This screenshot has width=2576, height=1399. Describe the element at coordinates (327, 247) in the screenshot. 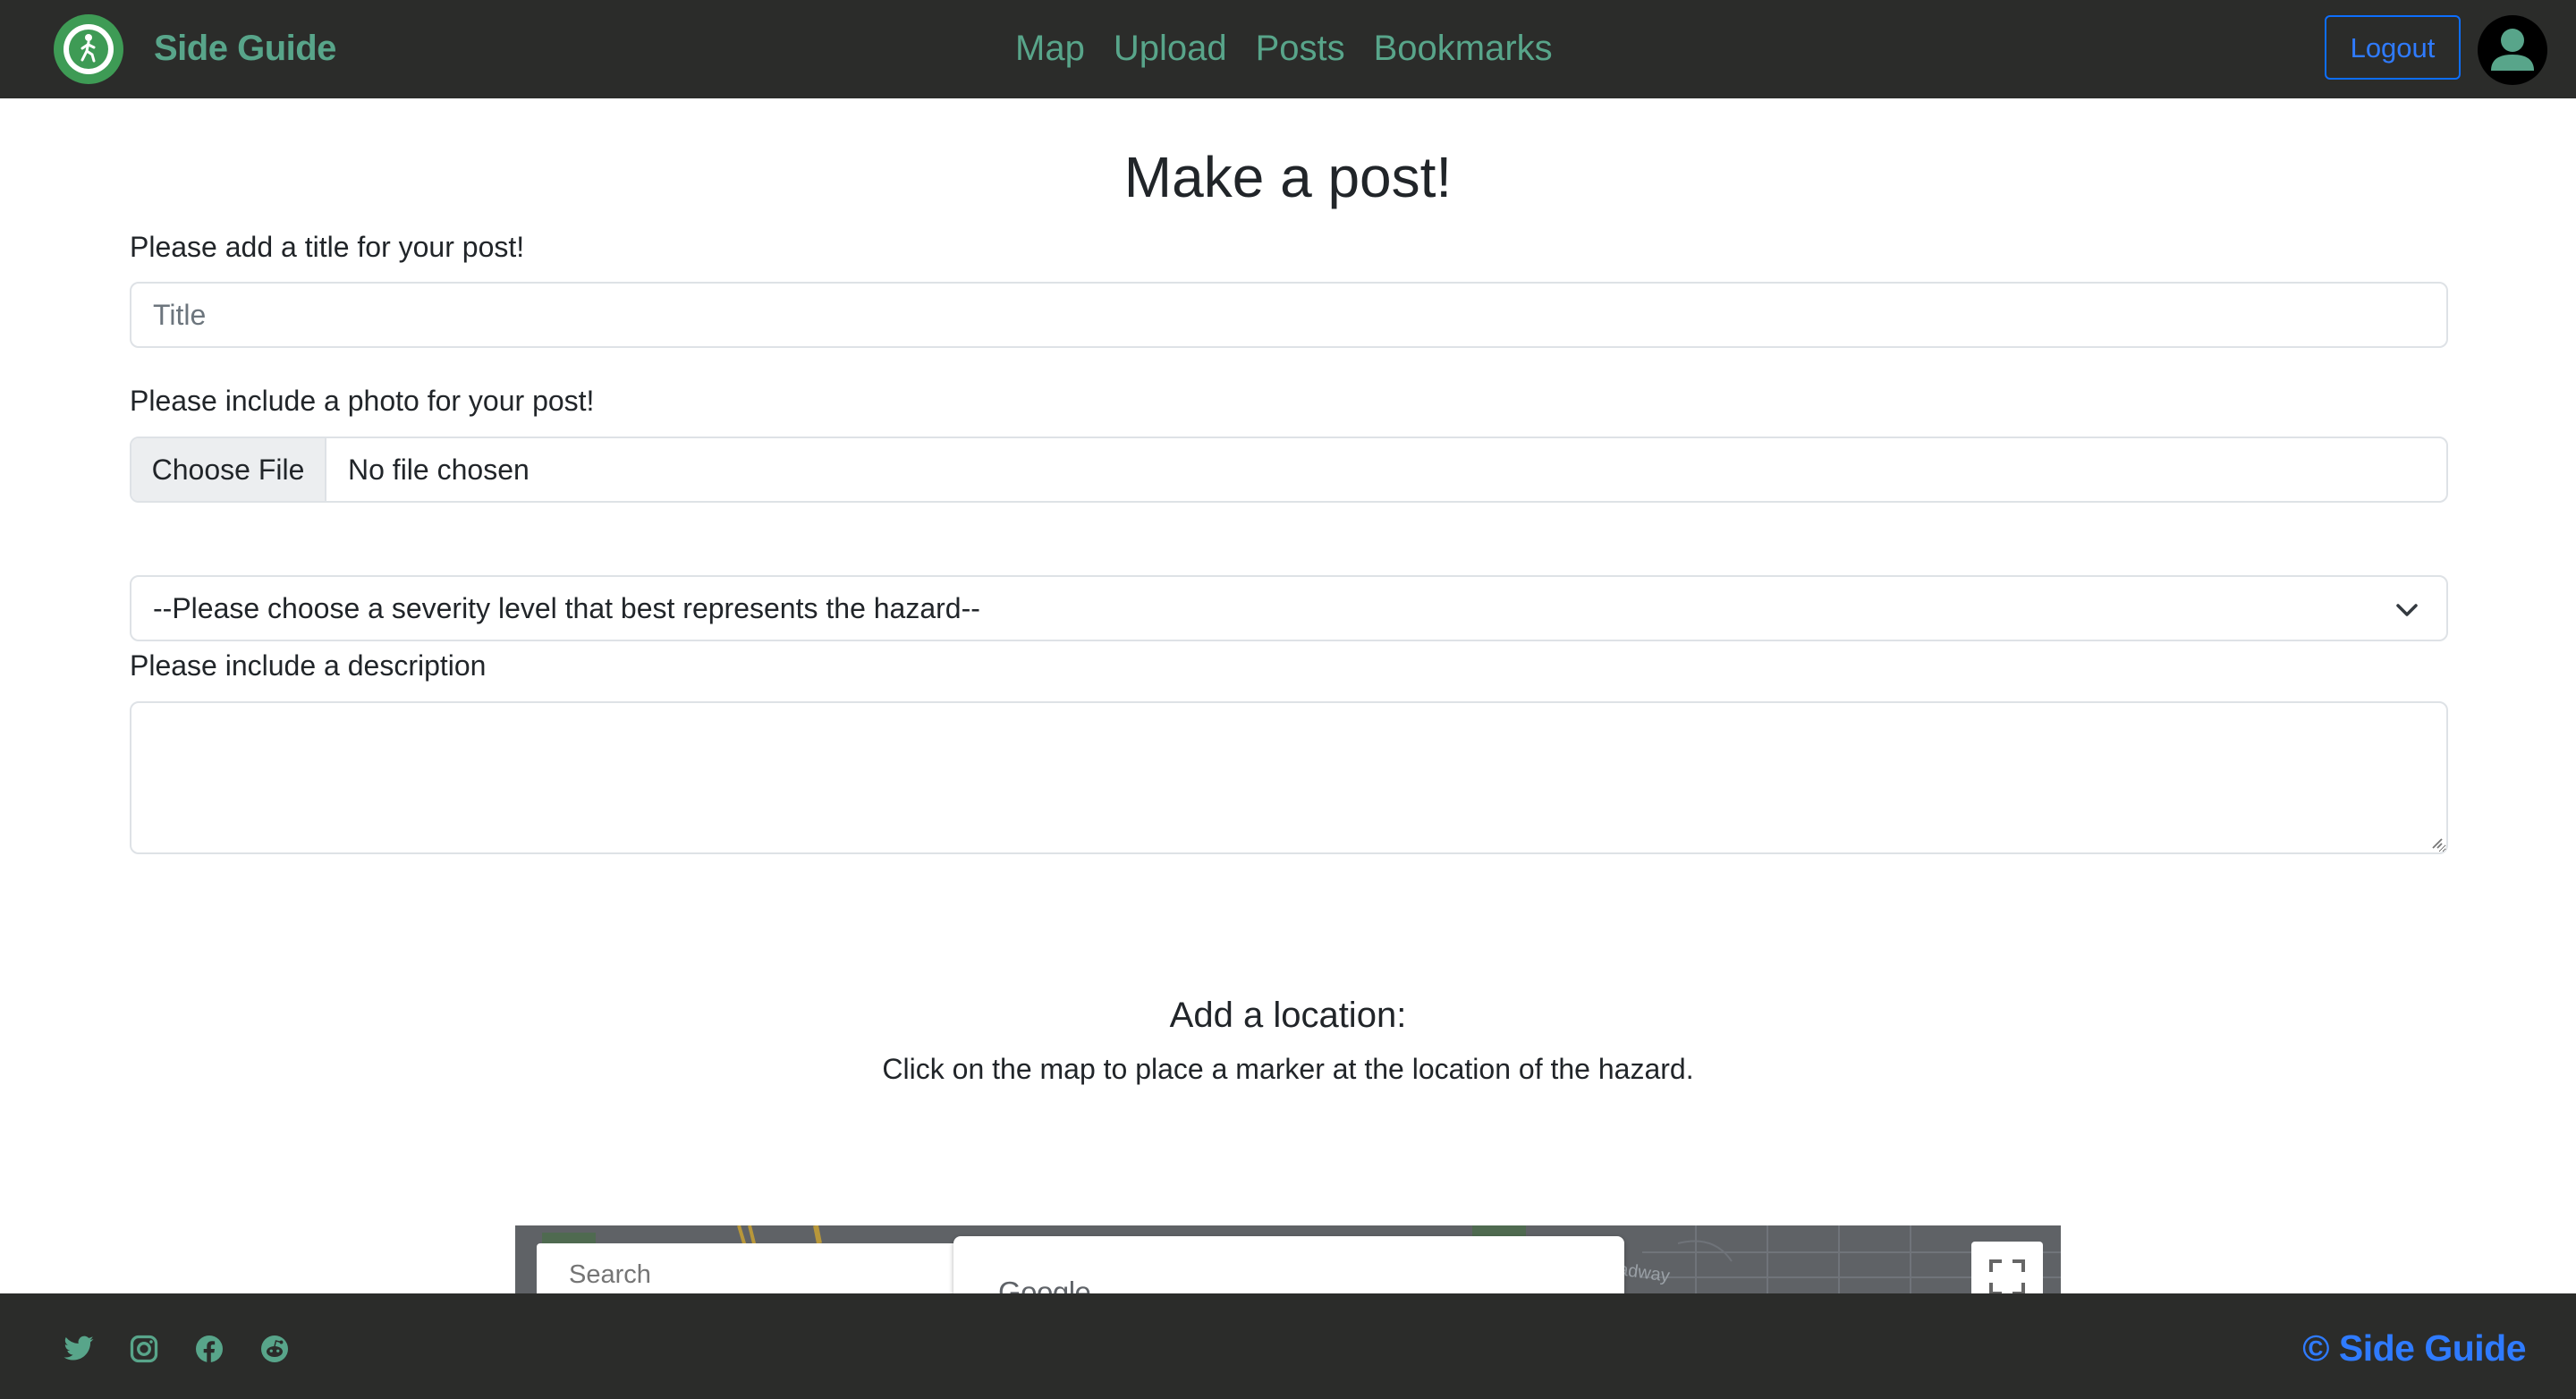

I see `title-label: Please add a title for your post!` at that location.